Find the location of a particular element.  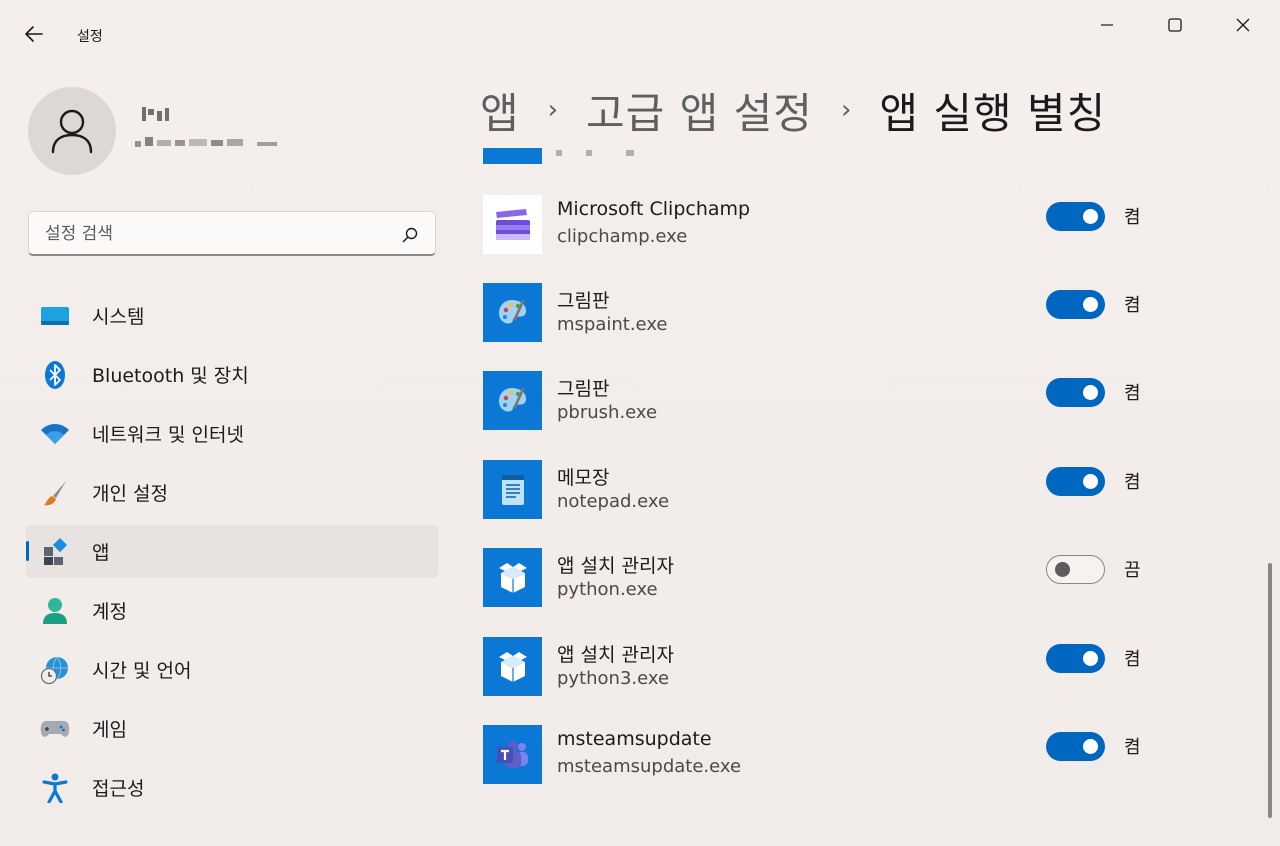

minimize-icon is located at coordinates (1107, 25).